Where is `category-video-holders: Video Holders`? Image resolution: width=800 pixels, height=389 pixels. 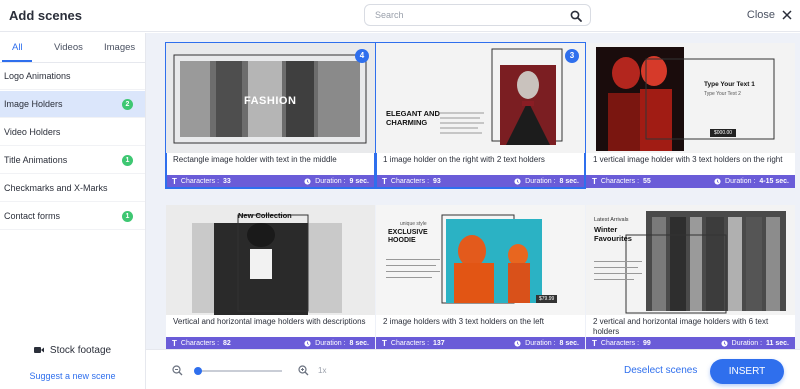
category-video-holders: Video Holders is located at coordinates (72, 132).